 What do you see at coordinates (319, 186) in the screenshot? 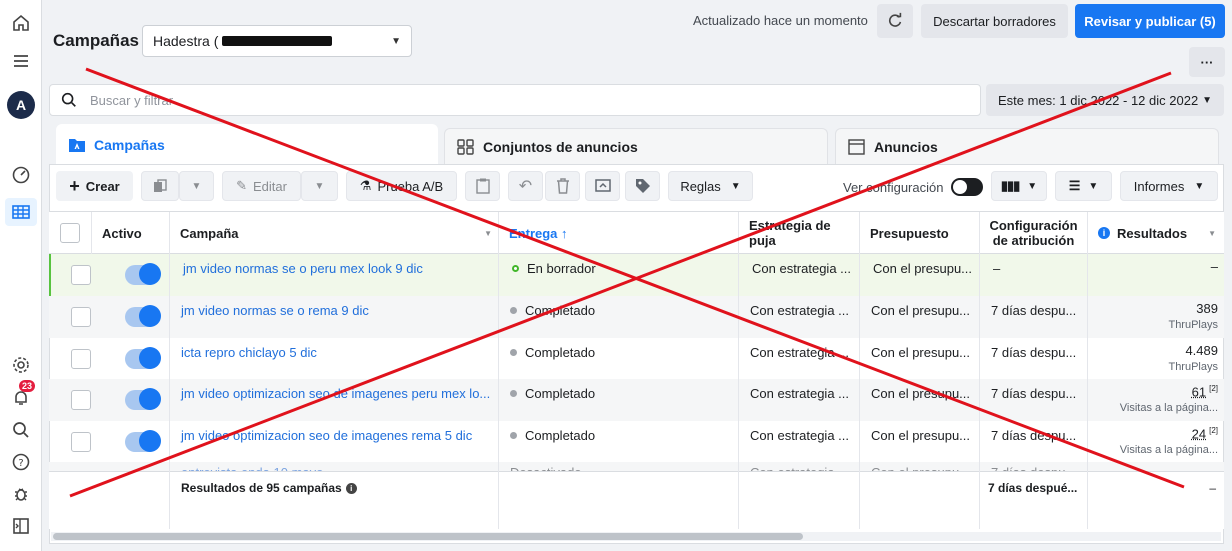
I see `edit-dropdown: ▼` at bounding box center [319, 186].